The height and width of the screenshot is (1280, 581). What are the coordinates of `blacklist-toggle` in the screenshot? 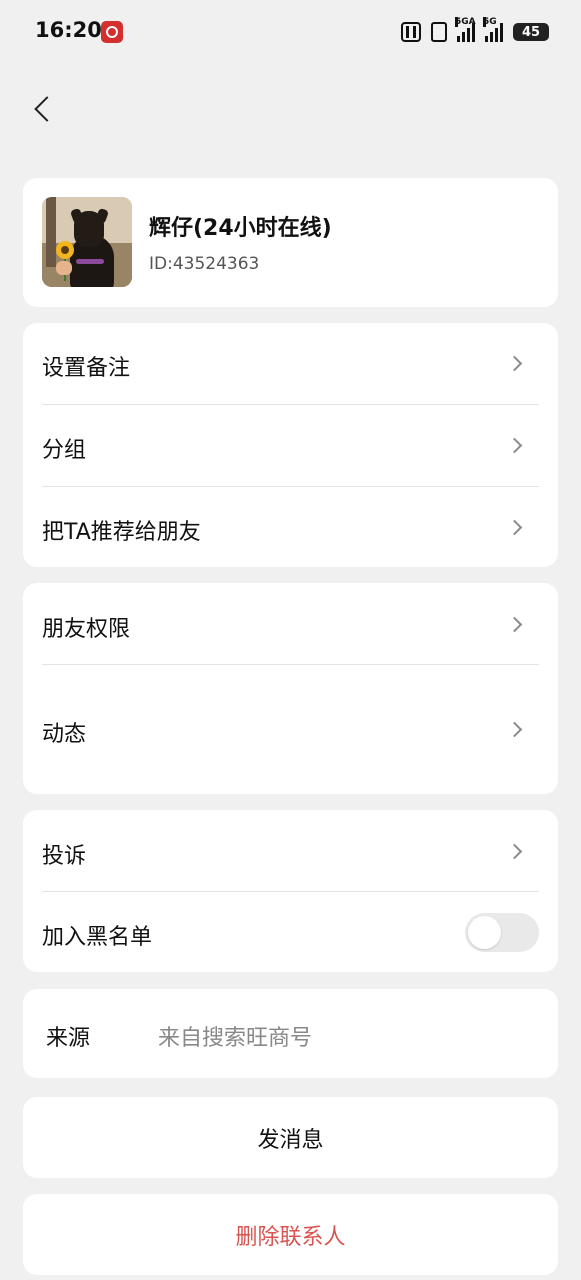 It's located at (502, 932).